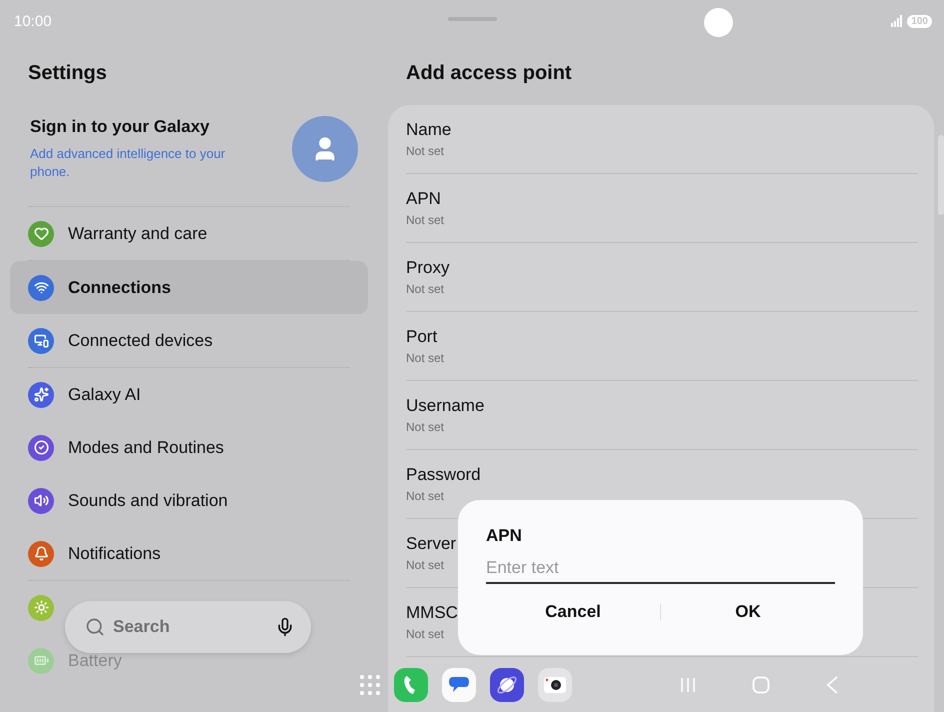 The height and width of the screenshot is (712, 944). I want to click on settings-item: Modes and Routines, so click(146, 448).